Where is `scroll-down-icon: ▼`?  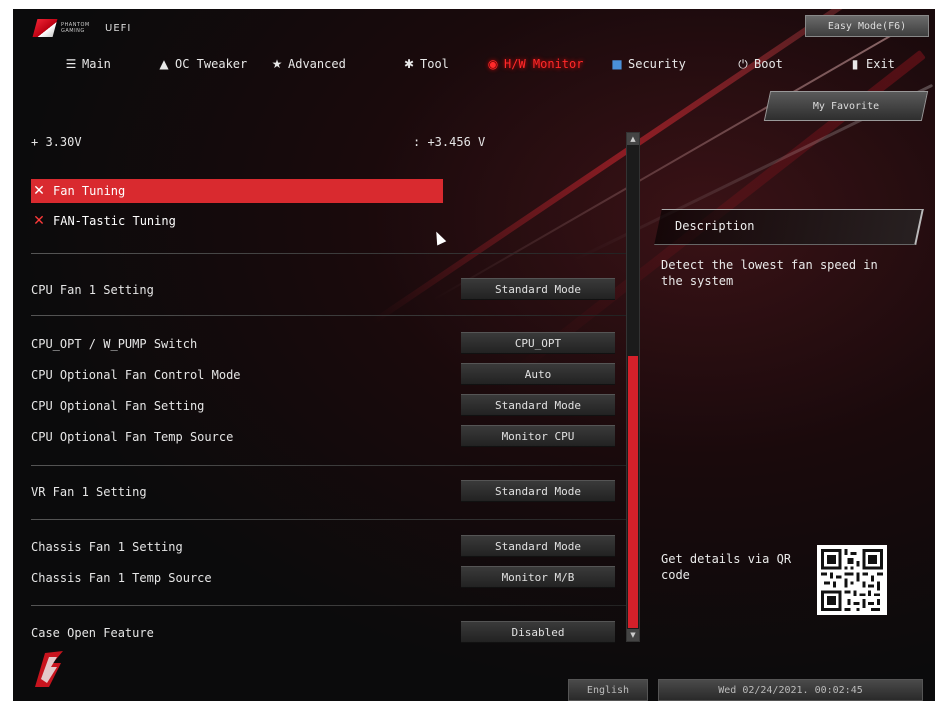
scroll-down-icon: ▼ is located at coordinates (633, 635).